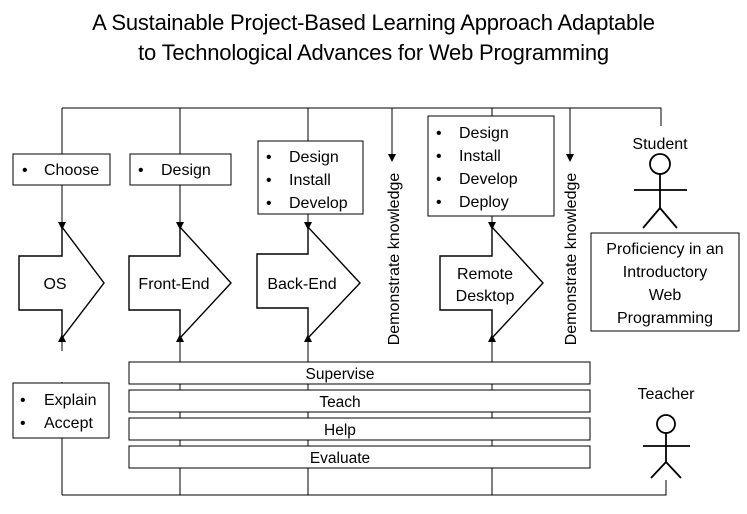 This screenshot has width=747, height=514. Describe the element at coordinates (665, 318) in the screenshot. I see `outcome-line: Programming` at that location.